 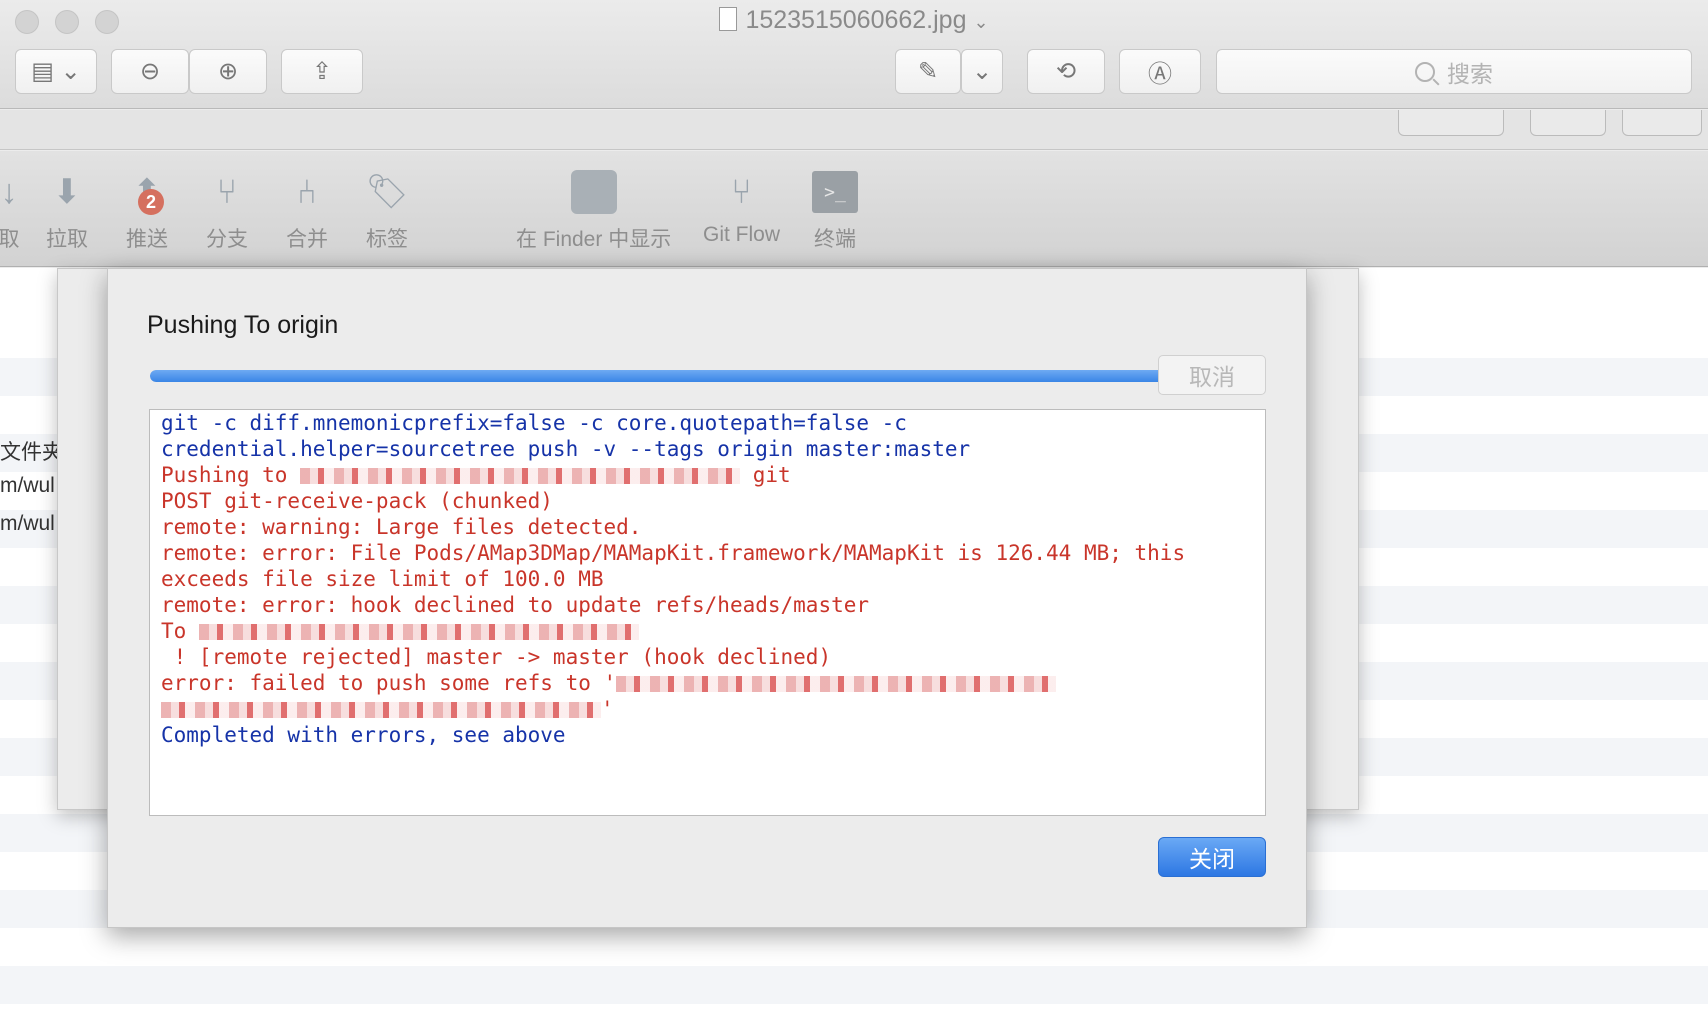 What do you see at coordinates (981, 22) in the screenshot?
I see `chevron-down-icon: ⌄` at bounding box center [981, 22].